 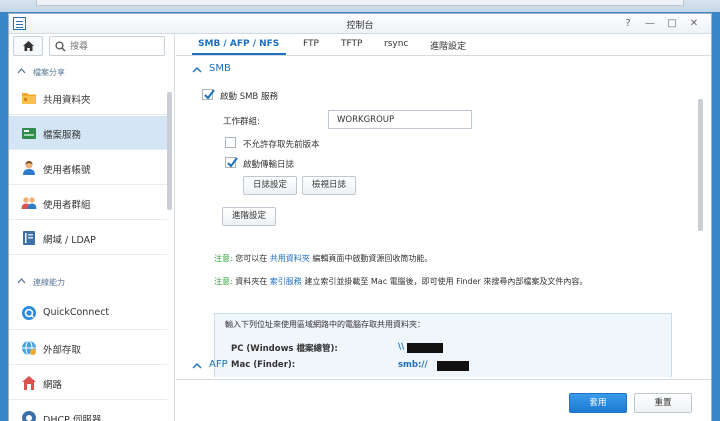 What do you see at coordinates (351, 44) in the screenshot?
I see `tab-tftp: TFTP` at bounding box center [351, 44].